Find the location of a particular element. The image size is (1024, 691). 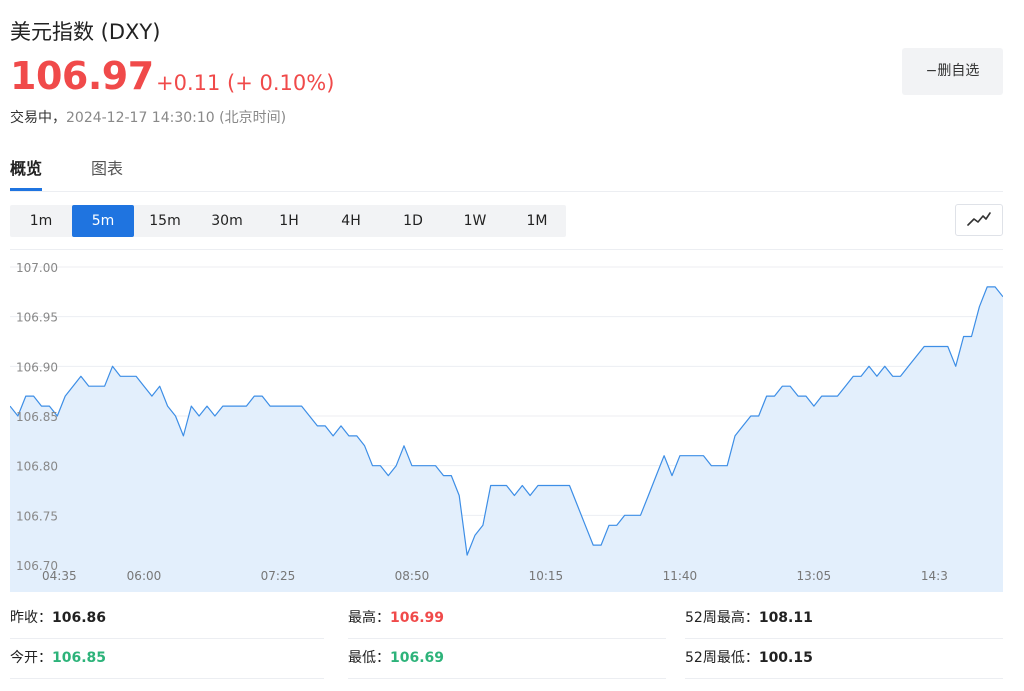

stat-52w-high: 52周最高：108.11 is located at coordinates (844, 618).